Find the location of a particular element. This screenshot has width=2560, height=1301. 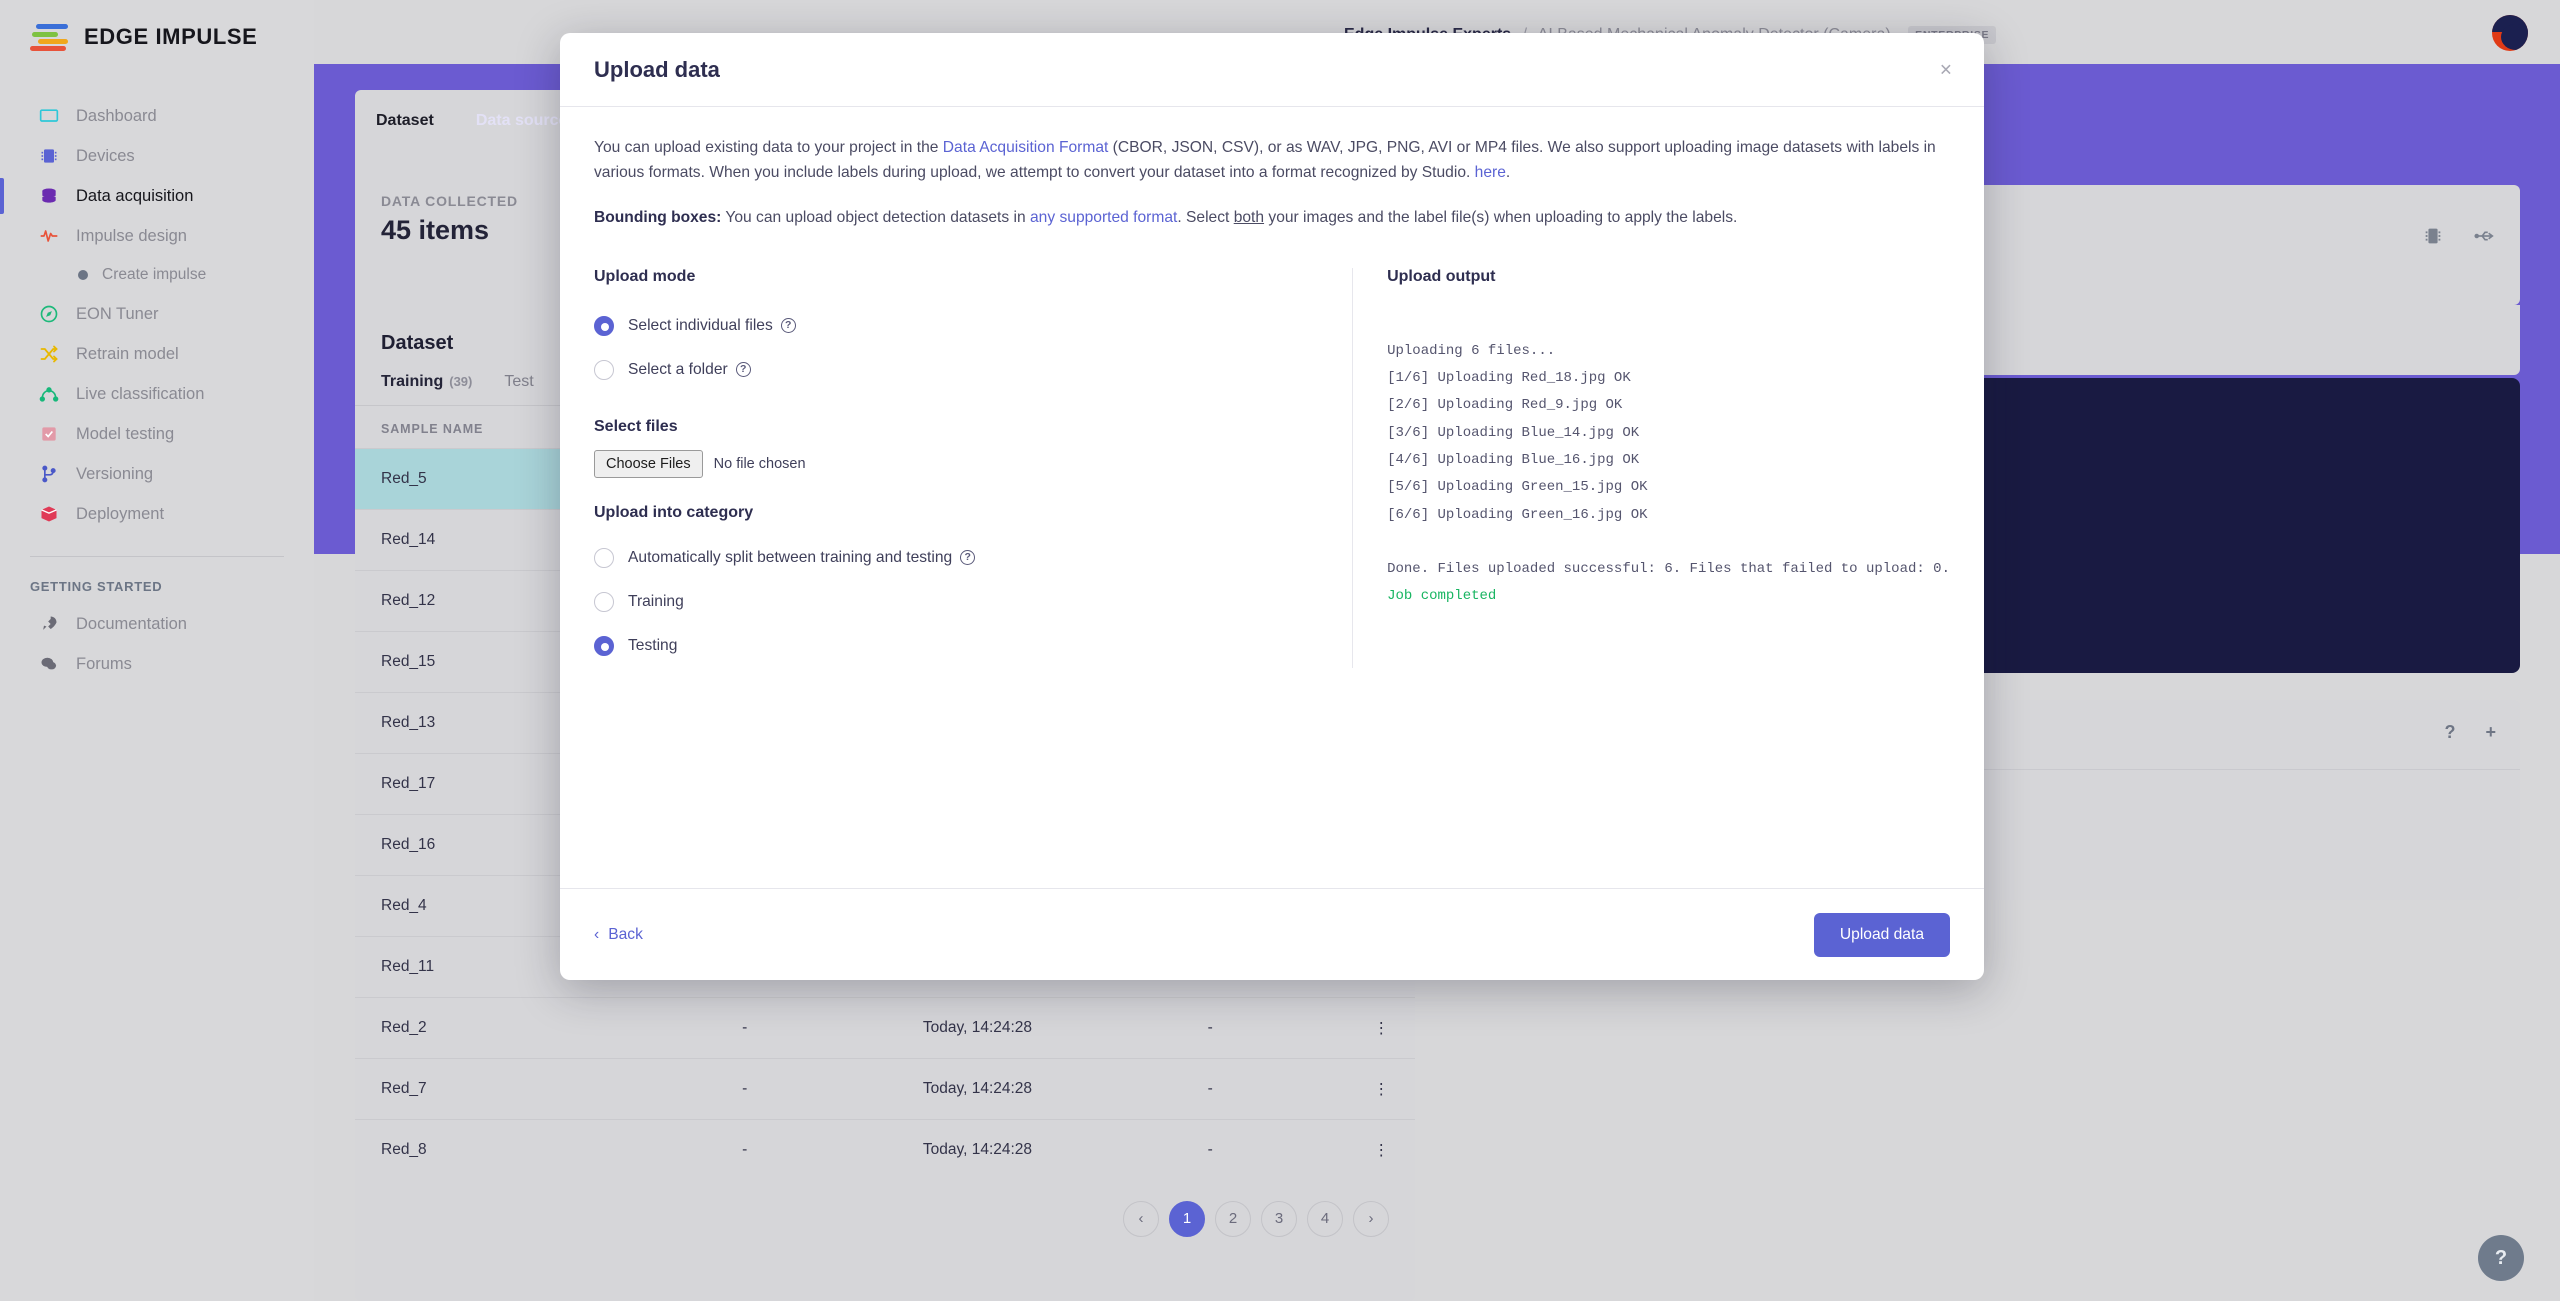

usb-icon is located at coordinates (2485, 238).